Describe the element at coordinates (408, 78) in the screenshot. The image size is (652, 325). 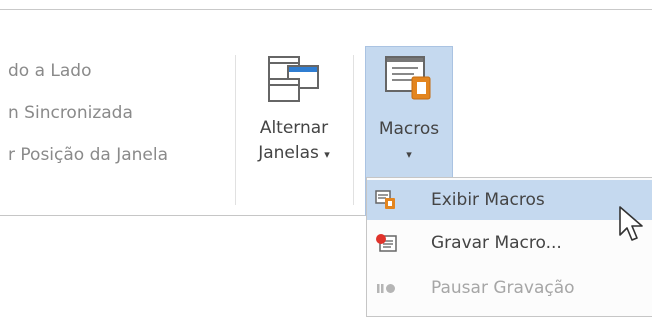
I see `macros-icon` at that location.